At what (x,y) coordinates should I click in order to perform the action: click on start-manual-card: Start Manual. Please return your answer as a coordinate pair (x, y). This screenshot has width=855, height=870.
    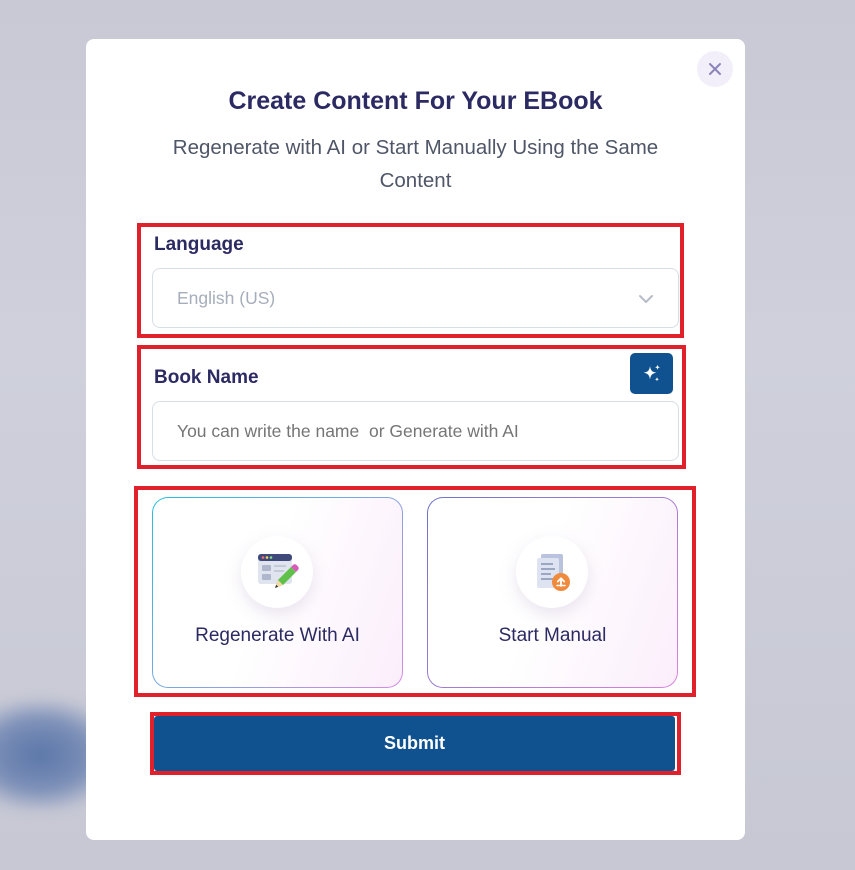
    Looking at the image, I should click on (552, 592).